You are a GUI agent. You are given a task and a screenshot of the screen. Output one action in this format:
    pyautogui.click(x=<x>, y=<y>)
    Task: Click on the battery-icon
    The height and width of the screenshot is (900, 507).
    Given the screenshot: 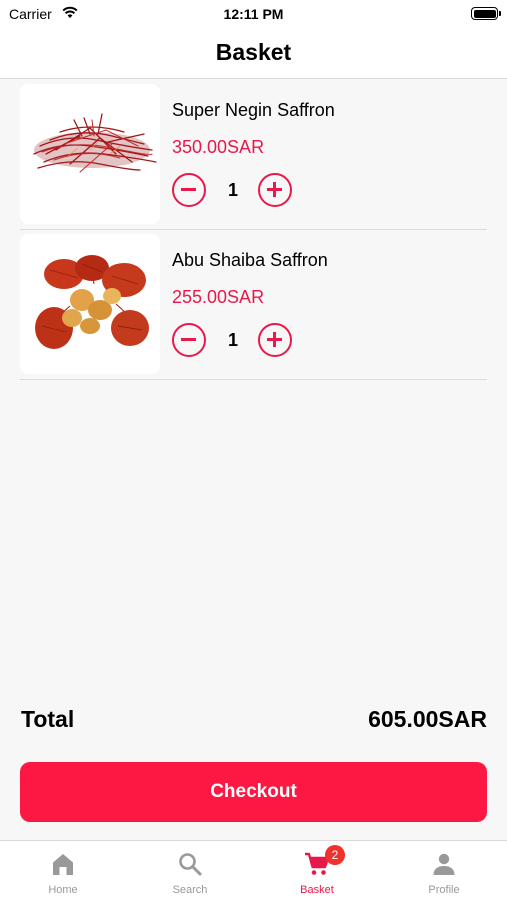 What is the action you would take?
    pyautogui.click(x=484, y=13)
    